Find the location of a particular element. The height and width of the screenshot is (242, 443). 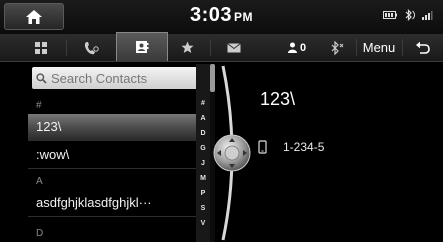

phone-toolbar: 0 Menu is located at coordinates (221, 47).